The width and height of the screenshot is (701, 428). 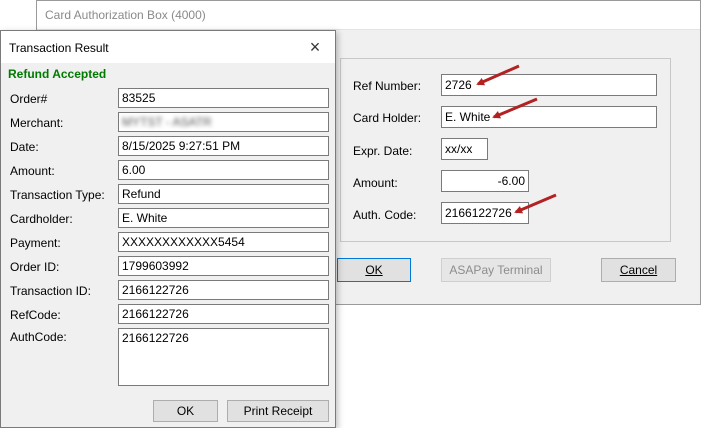 What do you see at coordinates (375, 183) in the screenshot?
I see `amount-label: Amount:` at bounding box center [375, 183].